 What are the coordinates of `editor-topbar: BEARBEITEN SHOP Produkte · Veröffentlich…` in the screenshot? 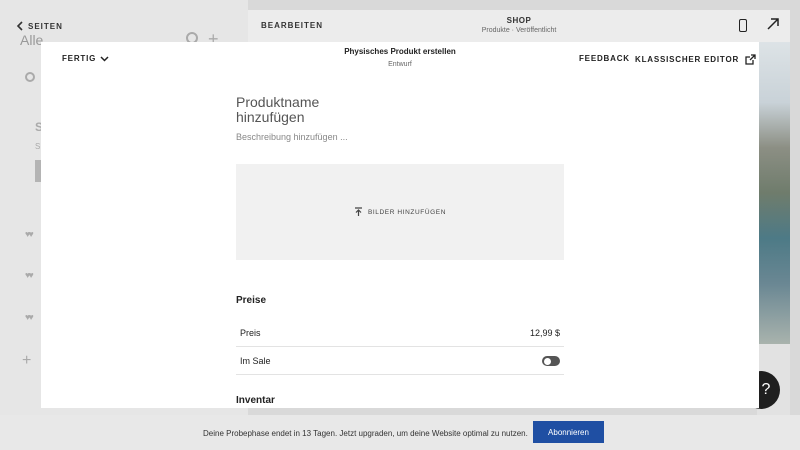 It's located at (519, 26).